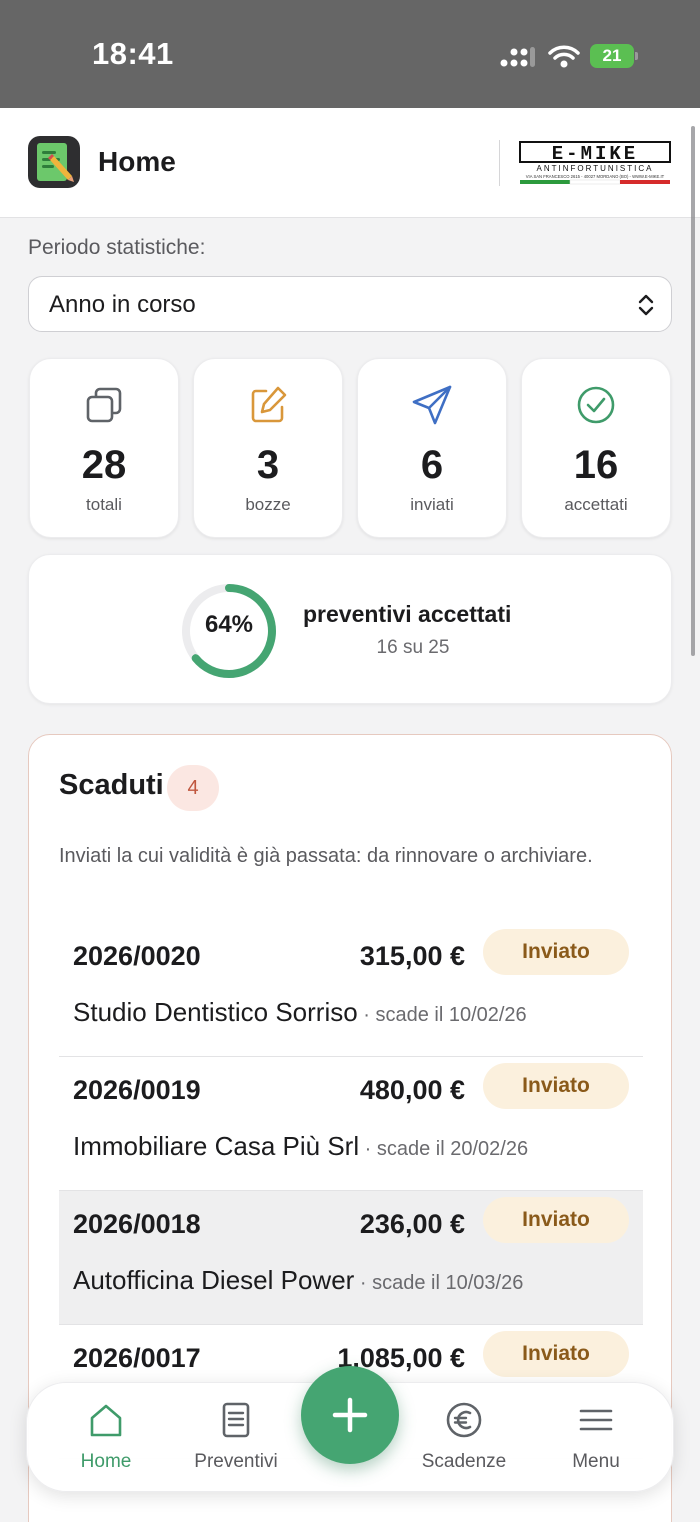 This screenshot has width=700, height=1522. I want to click on chevron-updown-icon, so click(646, 305).